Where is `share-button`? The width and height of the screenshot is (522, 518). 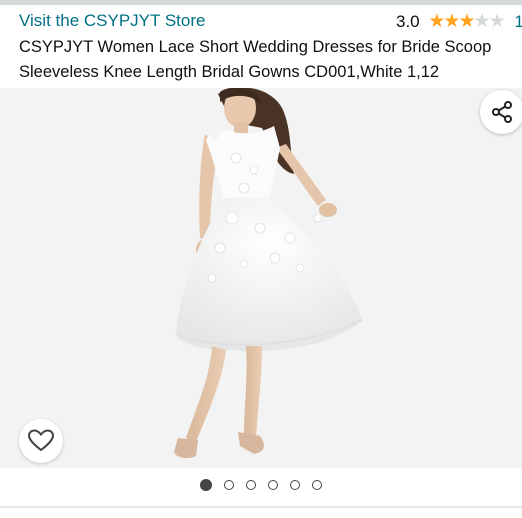
share-button is located at coordinates (501, 112).